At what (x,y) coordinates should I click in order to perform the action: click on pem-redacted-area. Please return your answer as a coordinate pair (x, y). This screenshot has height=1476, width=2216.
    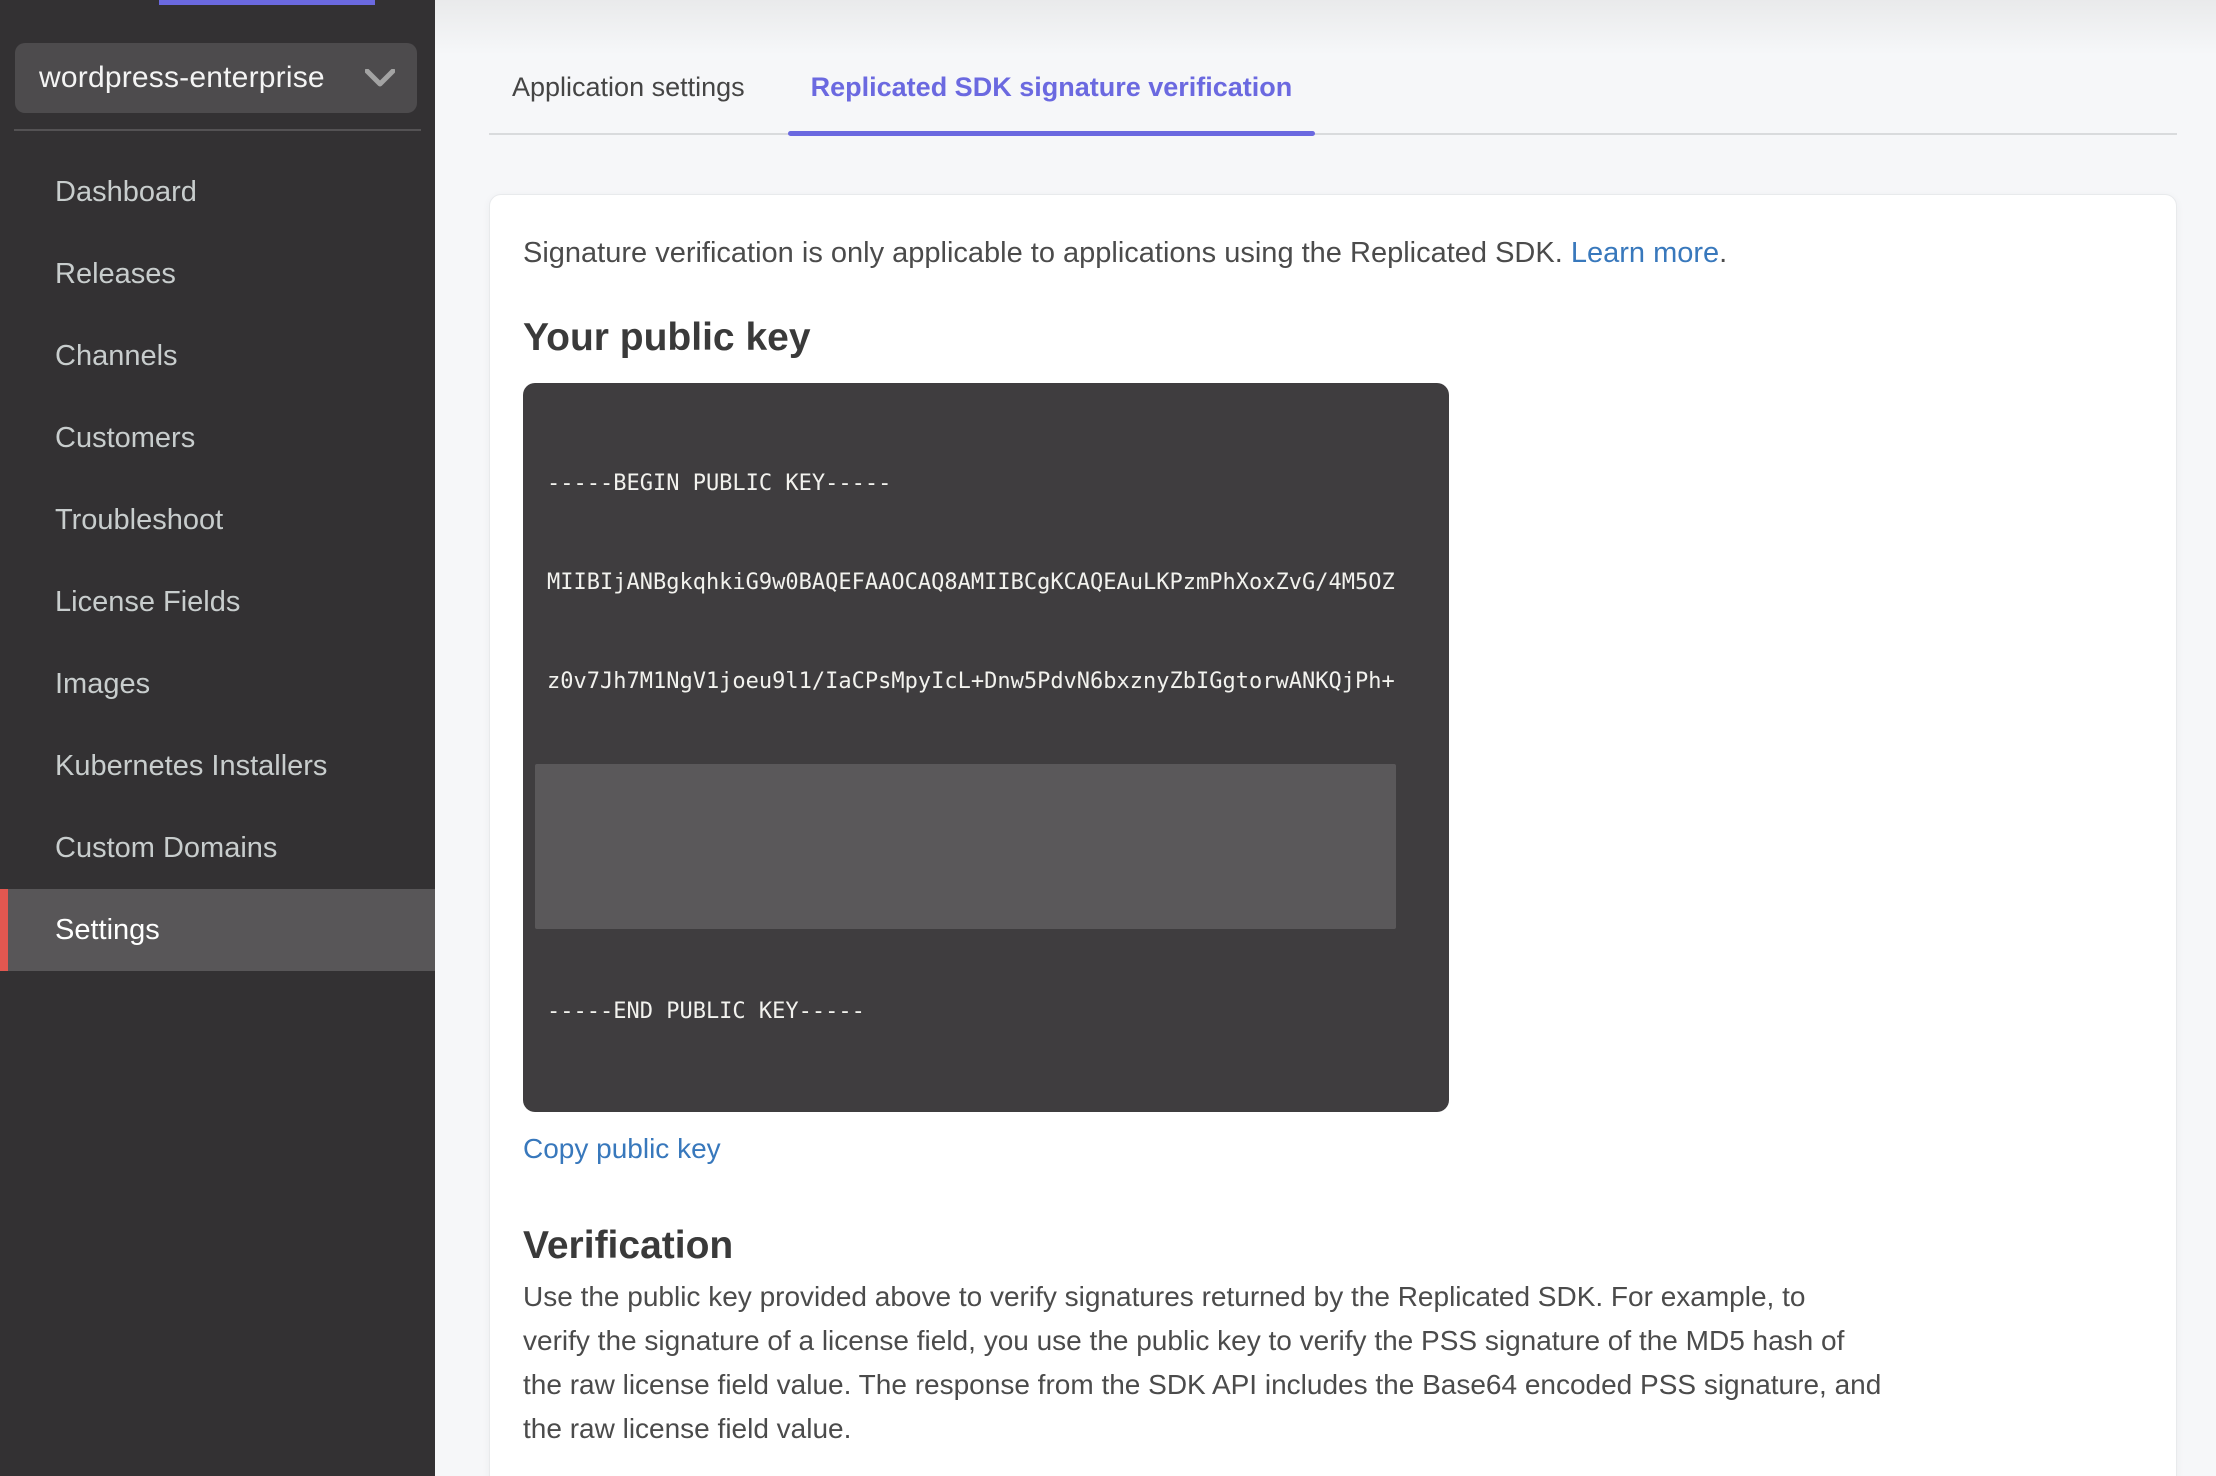
    Looking at the image, I should click on (965, 846).